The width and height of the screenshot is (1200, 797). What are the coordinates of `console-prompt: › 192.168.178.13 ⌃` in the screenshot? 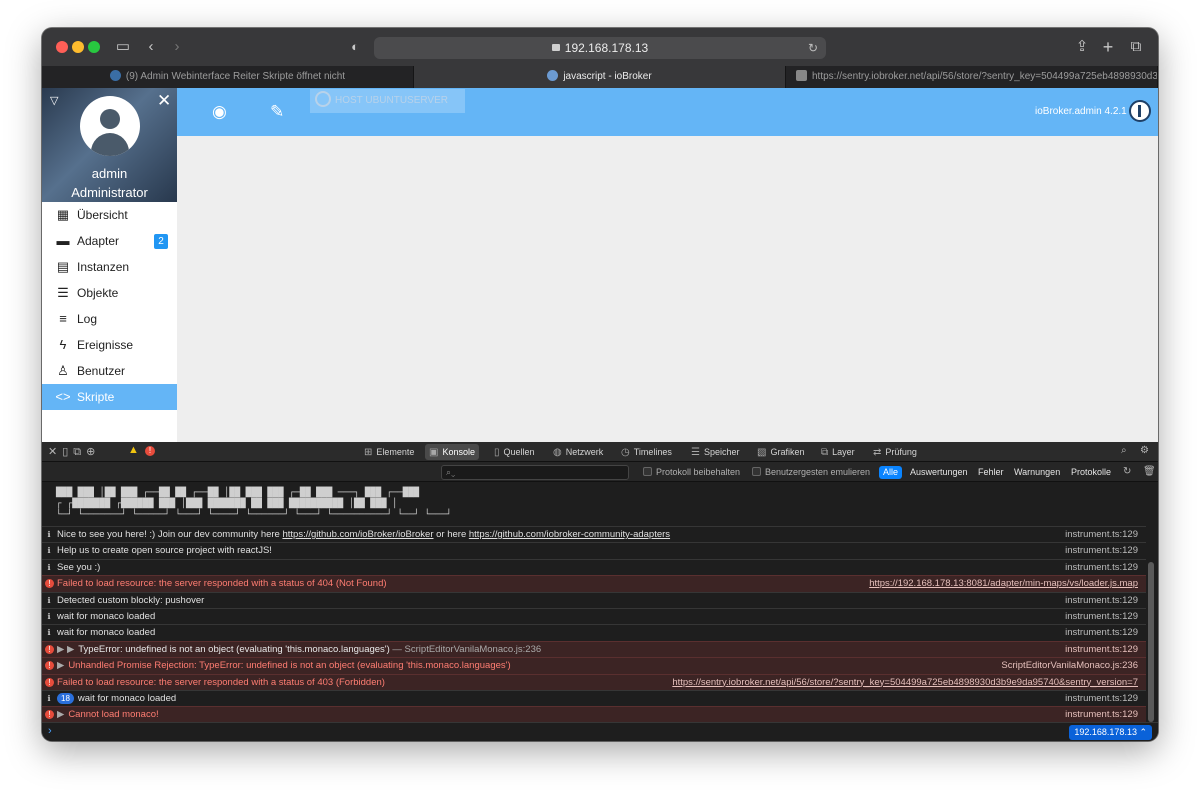 It's located at (600, 731).